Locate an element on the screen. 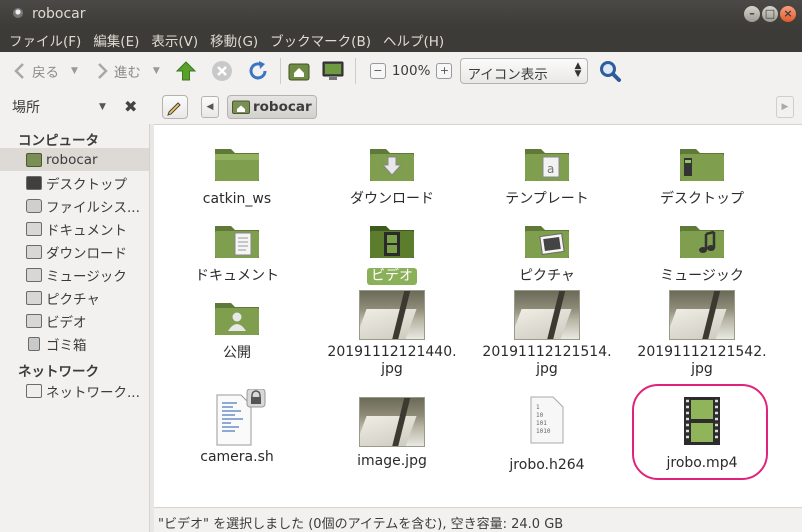 This screenshot has width=802, height=532. breadcrumb-label: robocar is located at coordinates (282, 107).